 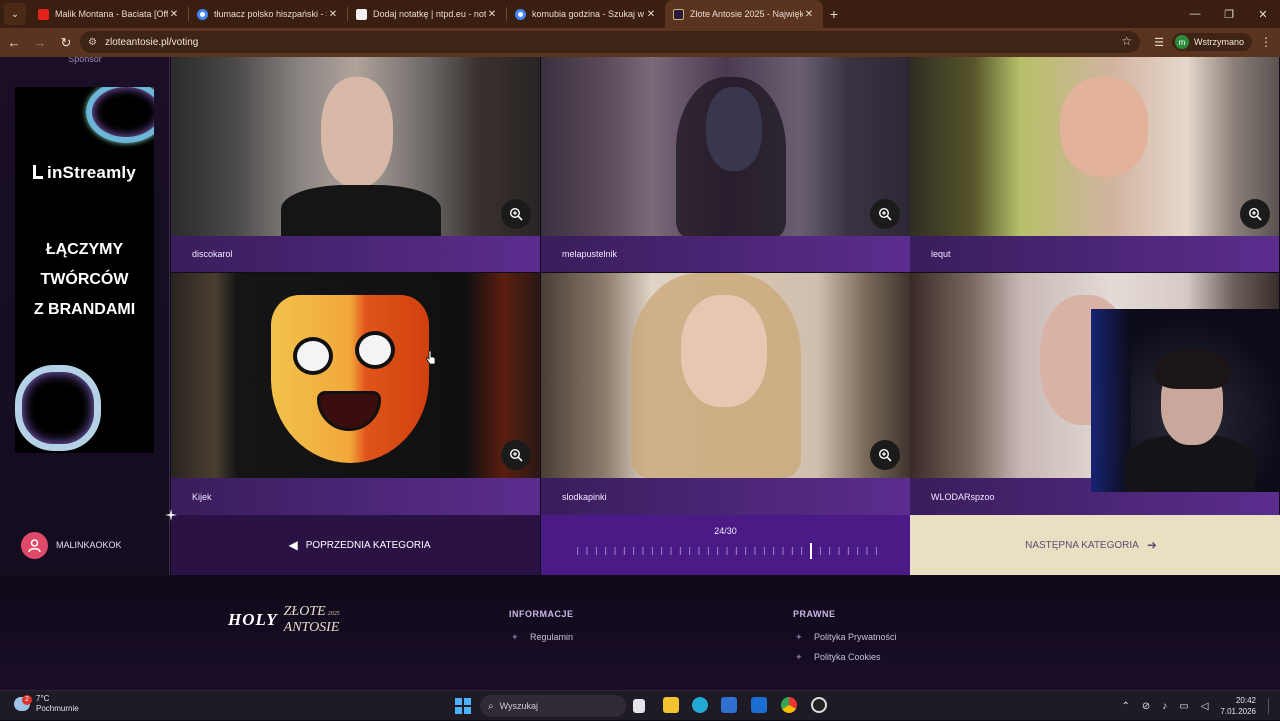 I want to click on file-explorer-icon, so click(x=671, y=705).